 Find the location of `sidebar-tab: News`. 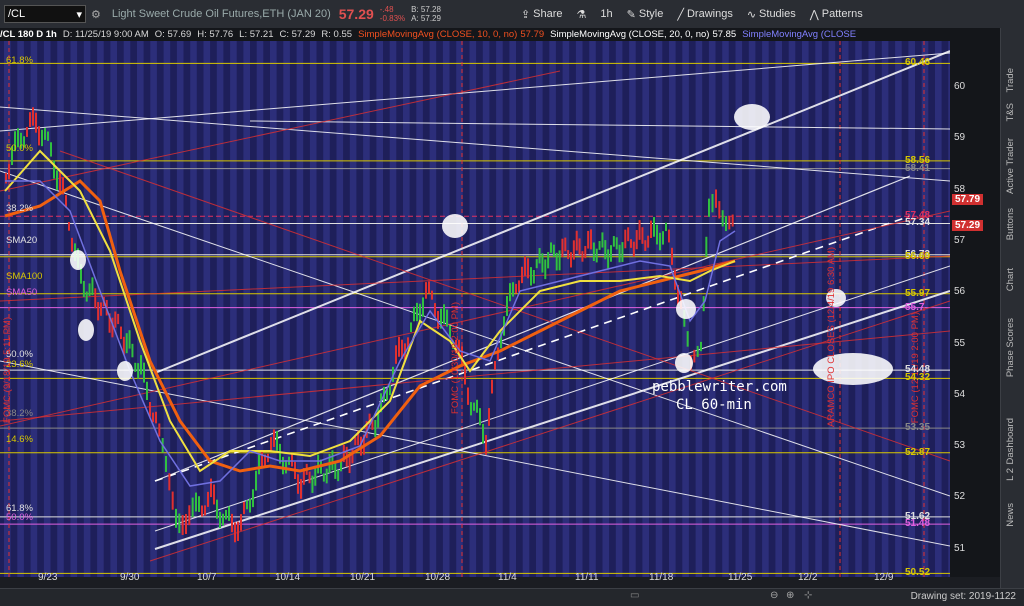

sidebar-tab: News is located at coordinates (1010, 515).